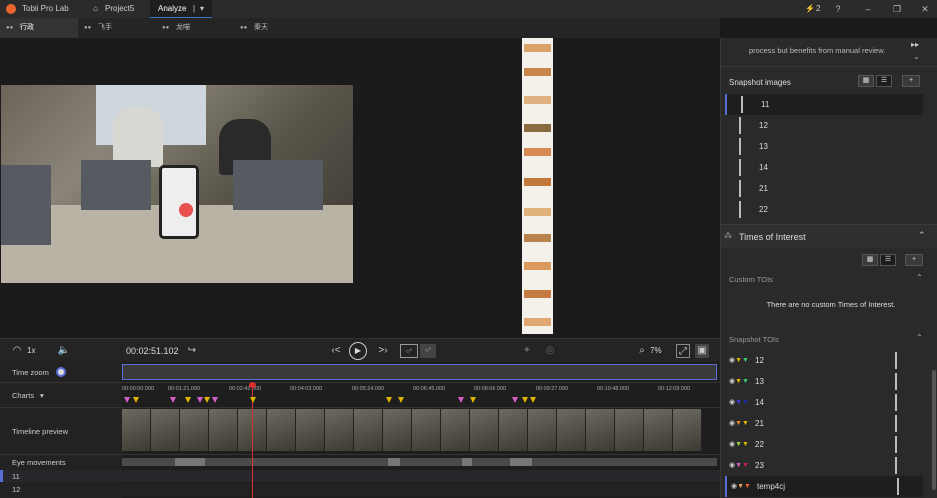 Image resolution: width=937 pixels, height=498 pixels. Describe the element at coordinates (550, 351) in the screenshot. I see `settings-icon: ◎` at that location.